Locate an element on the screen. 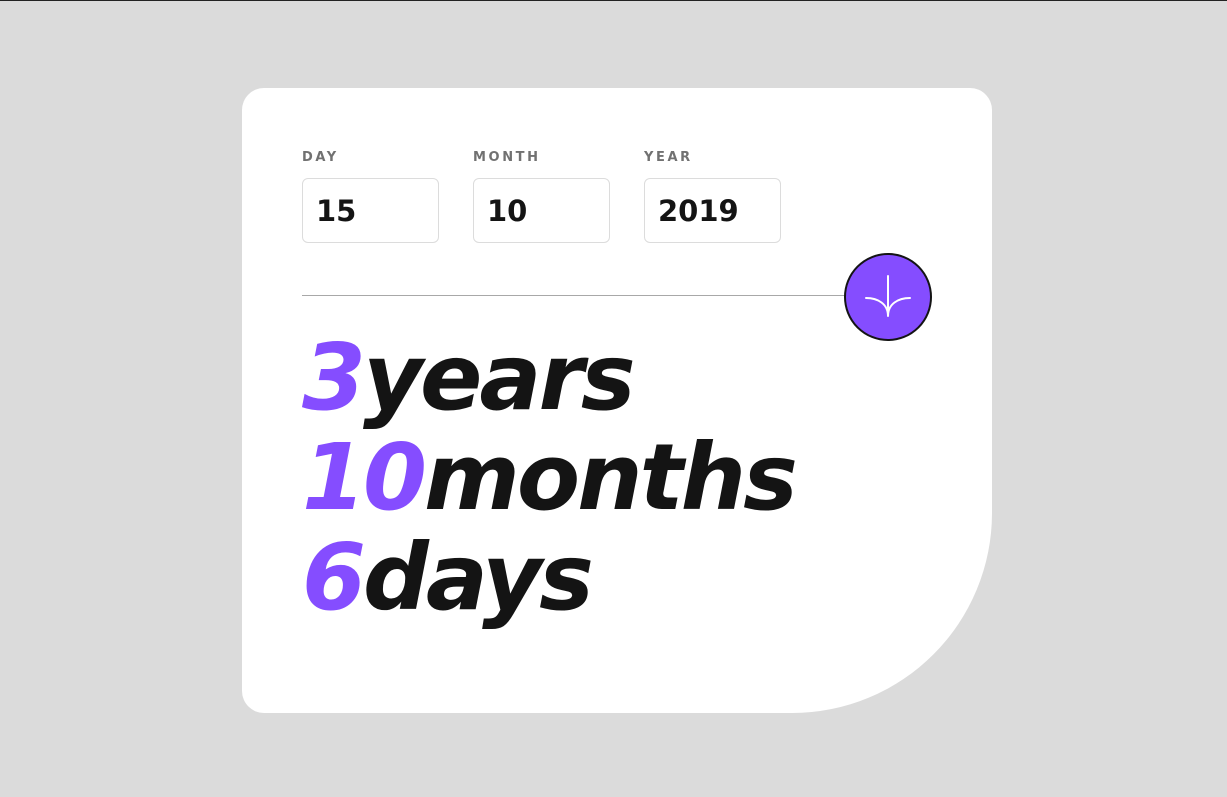 This screenshot has height=797, width=1227. year-label: YEAR is located at coordinates (668, 157).